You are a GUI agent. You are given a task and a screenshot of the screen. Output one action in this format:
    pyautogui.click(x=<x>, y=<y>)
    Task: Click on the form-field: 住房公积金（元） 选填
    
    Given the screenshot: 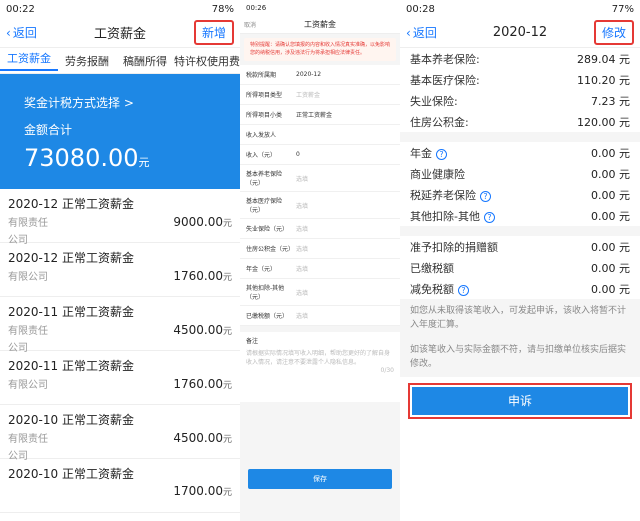 What is the action you would take?
    pyautogui.click(x=320, y=249)
    